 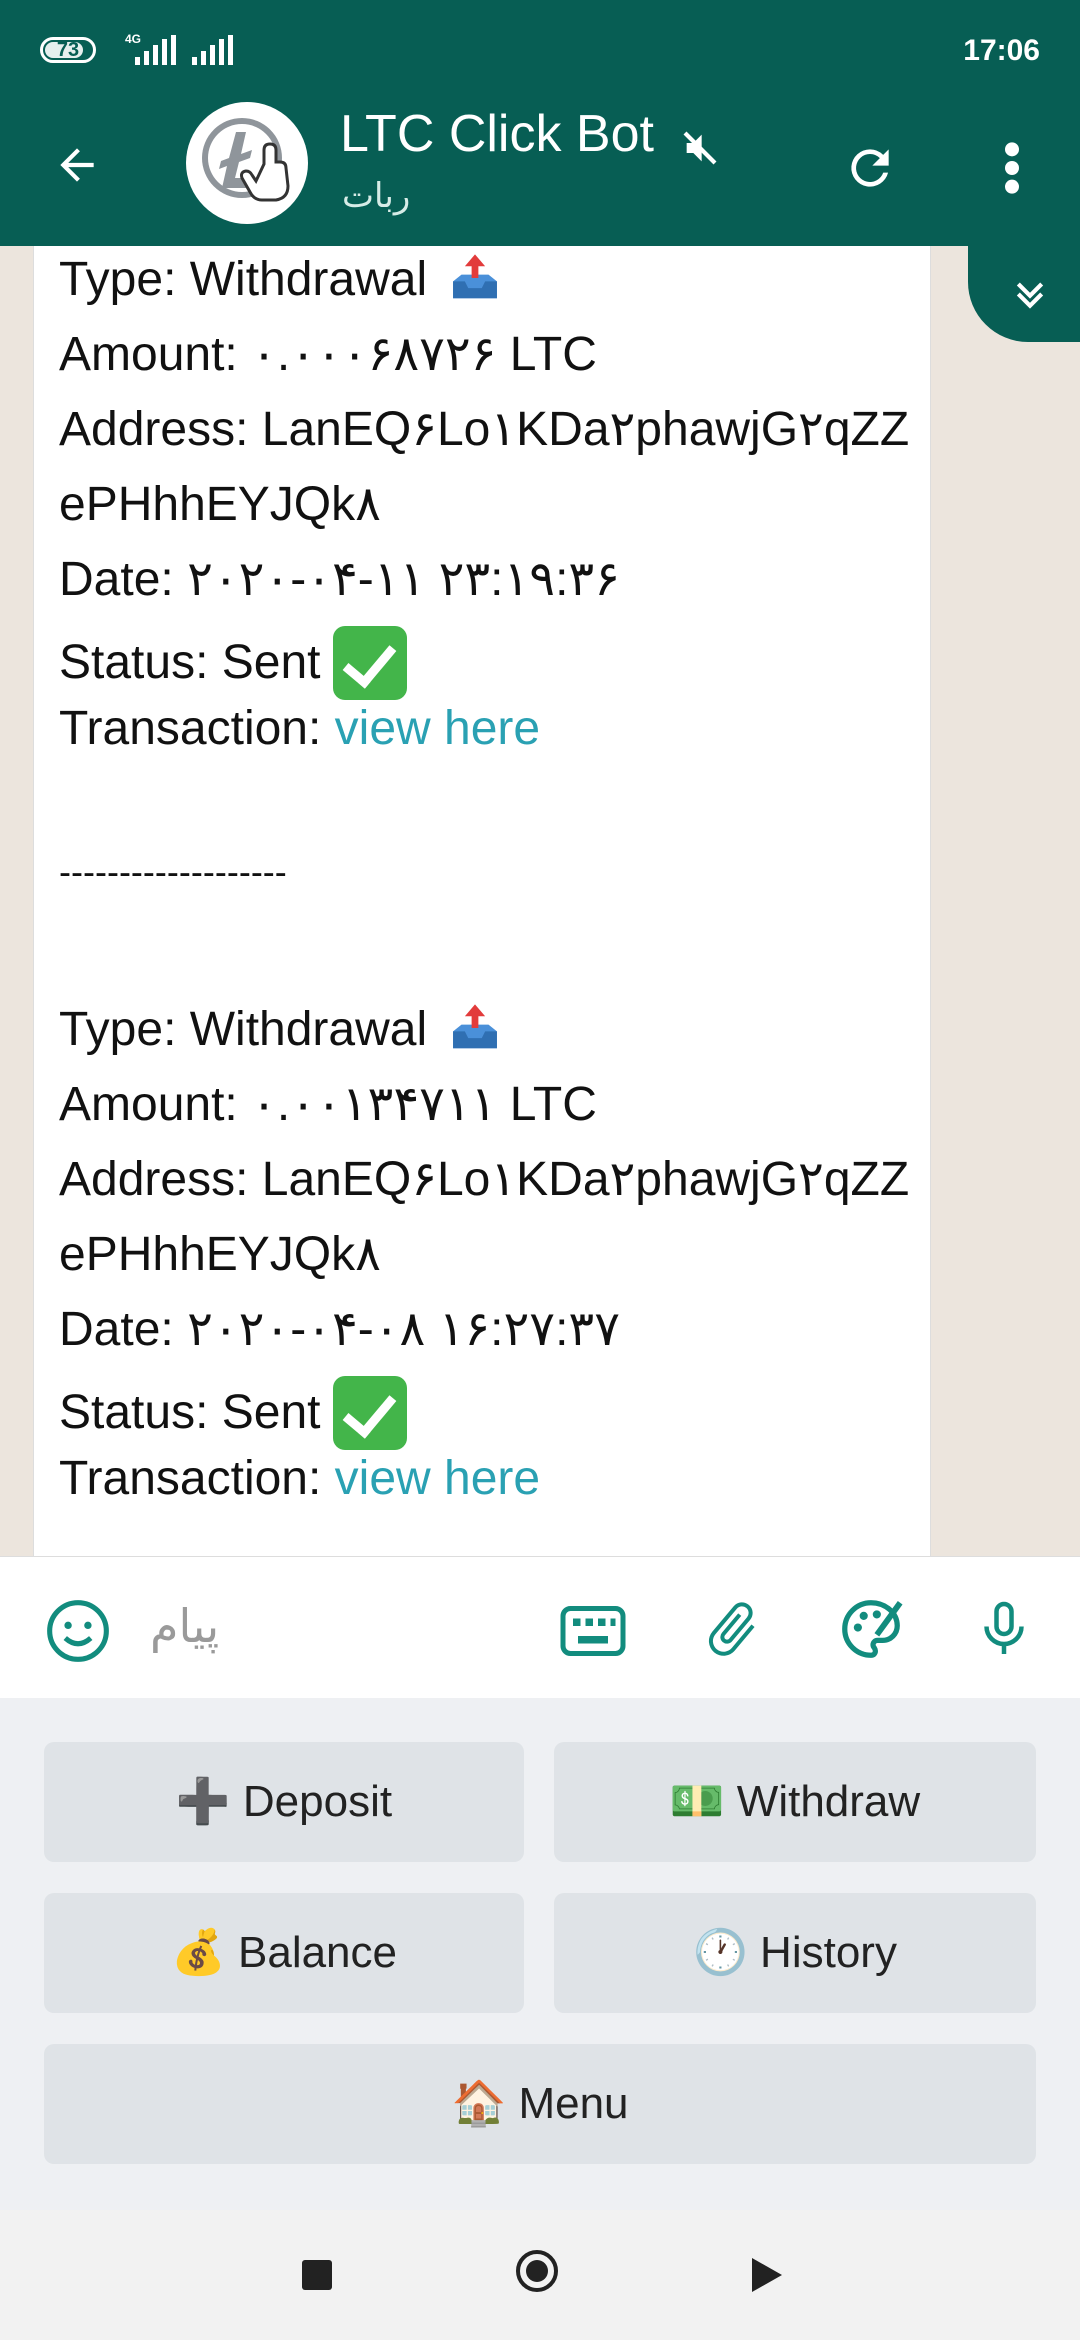 What do you see at coordinates (317, 2275) in the screenshot?
I see `recents-icon` at bounding box center [317, 2275].